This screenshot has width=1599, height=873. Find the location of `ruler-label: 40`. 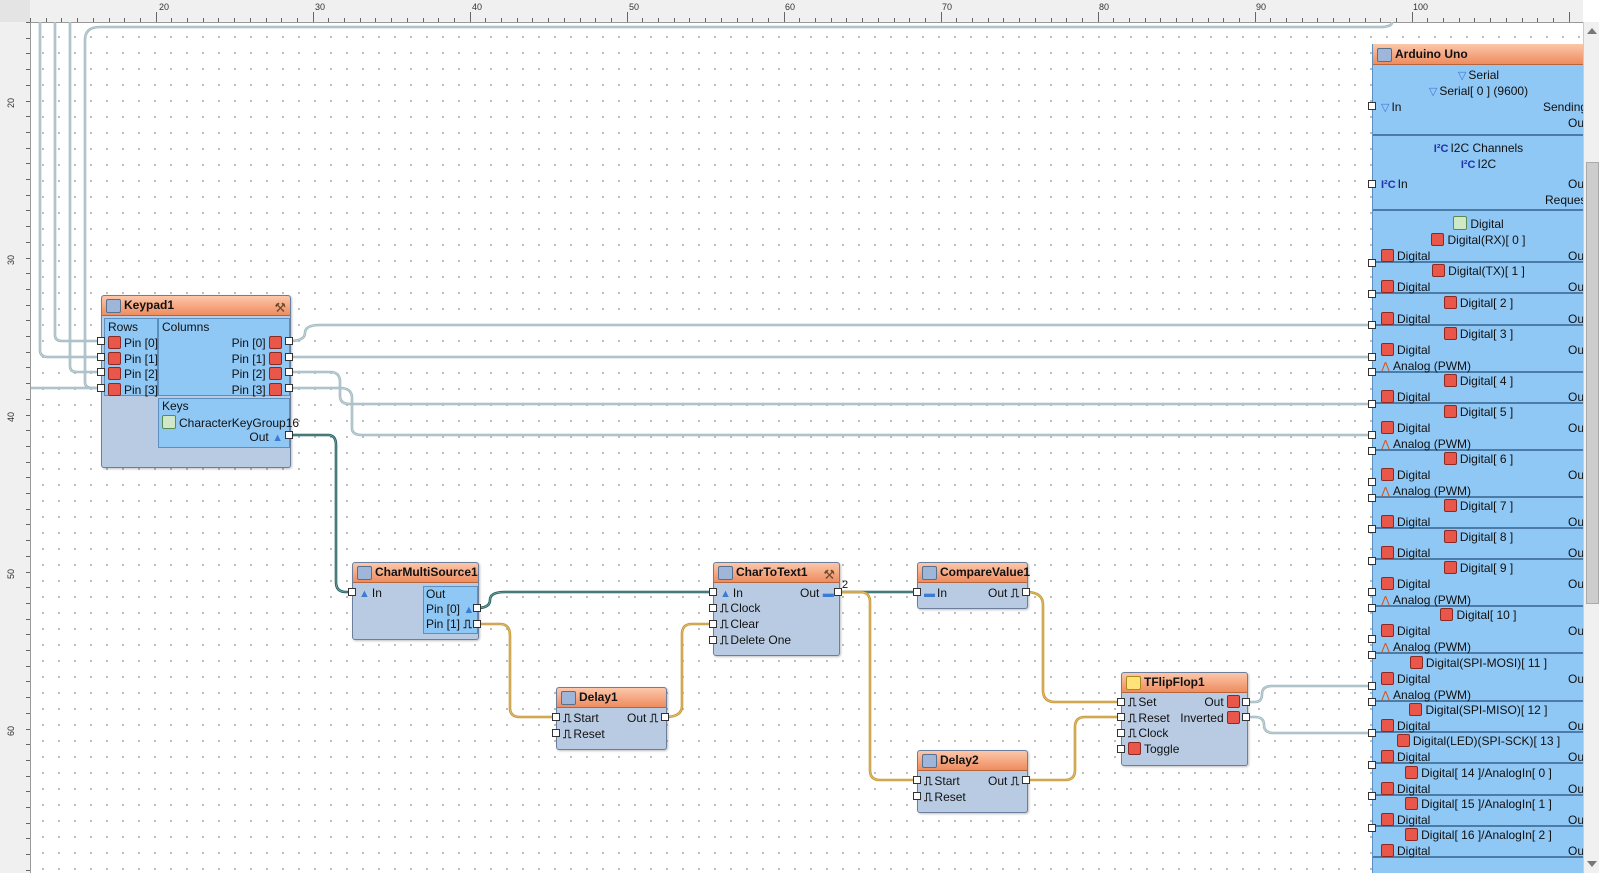

ruler-label: 40 is located at coordinates (11, 417).